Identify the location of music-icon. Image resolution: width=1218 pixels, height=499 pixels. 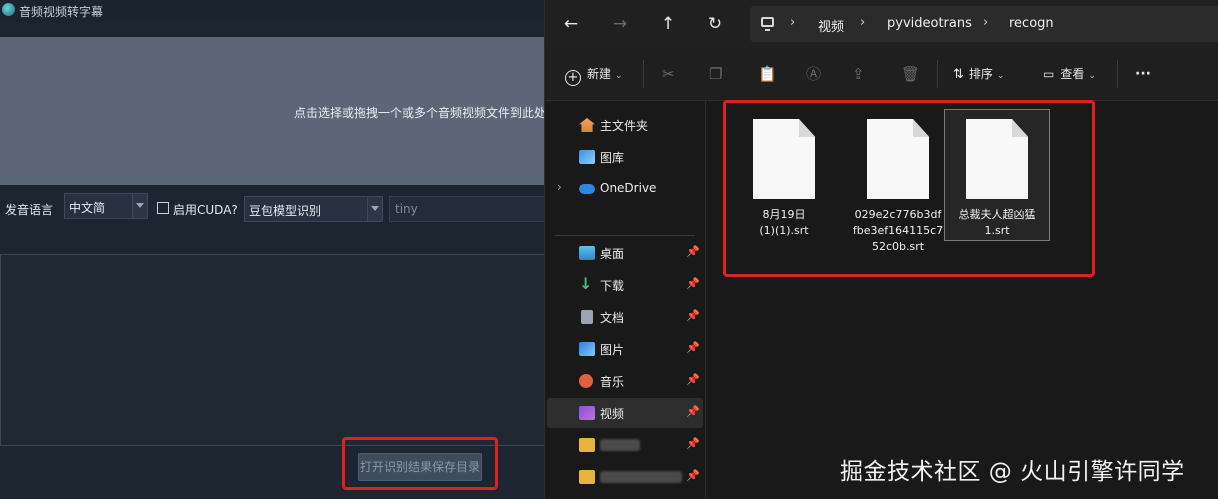
(586, 381).